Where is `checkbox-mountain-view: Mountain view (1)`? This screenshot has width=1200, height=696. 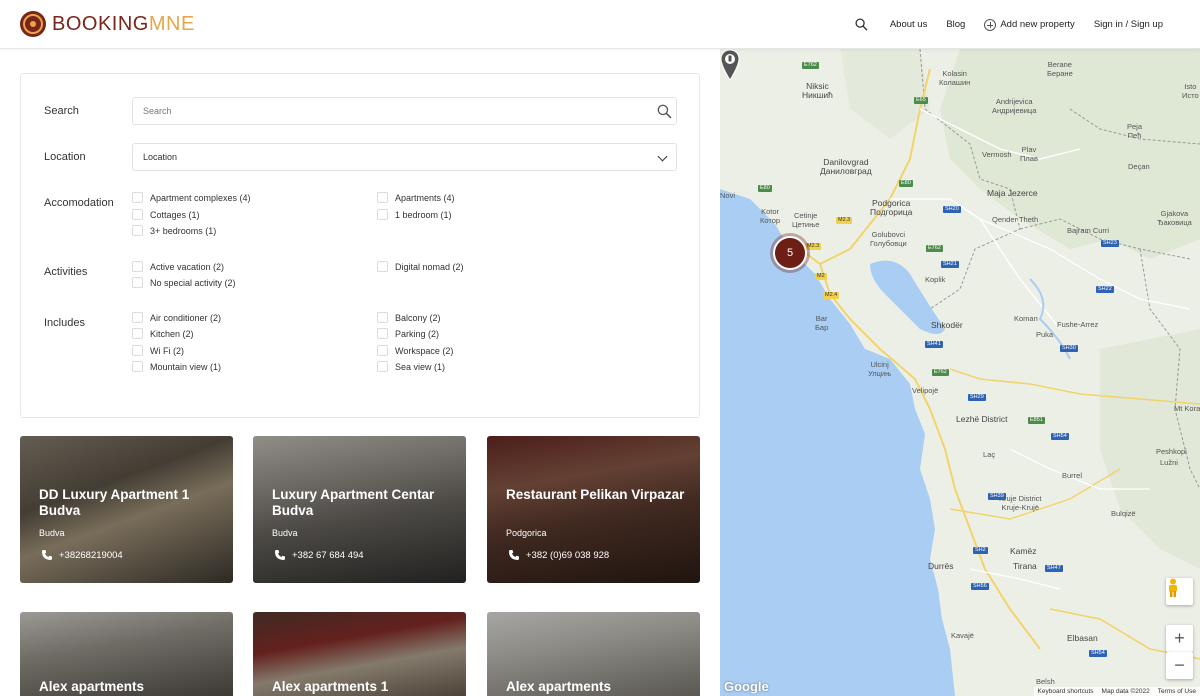
checkbox-mountain-view: Mountain view (1) is located at coordinates (176, 366).